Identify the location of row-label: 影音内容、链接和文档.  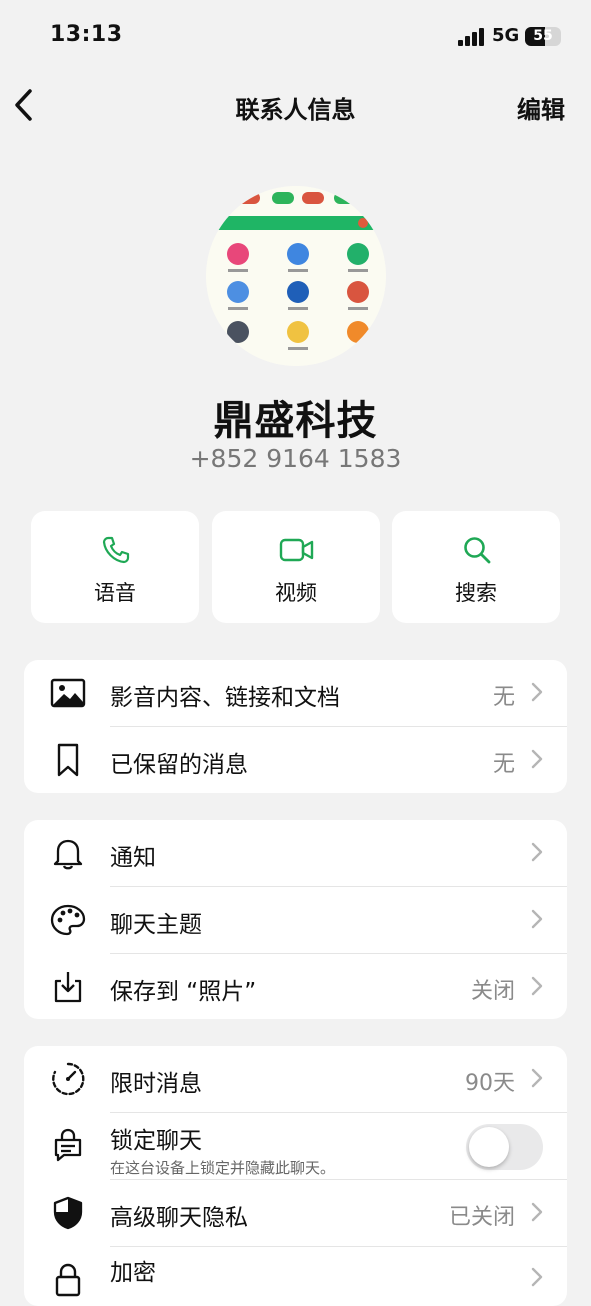
(225, 698).